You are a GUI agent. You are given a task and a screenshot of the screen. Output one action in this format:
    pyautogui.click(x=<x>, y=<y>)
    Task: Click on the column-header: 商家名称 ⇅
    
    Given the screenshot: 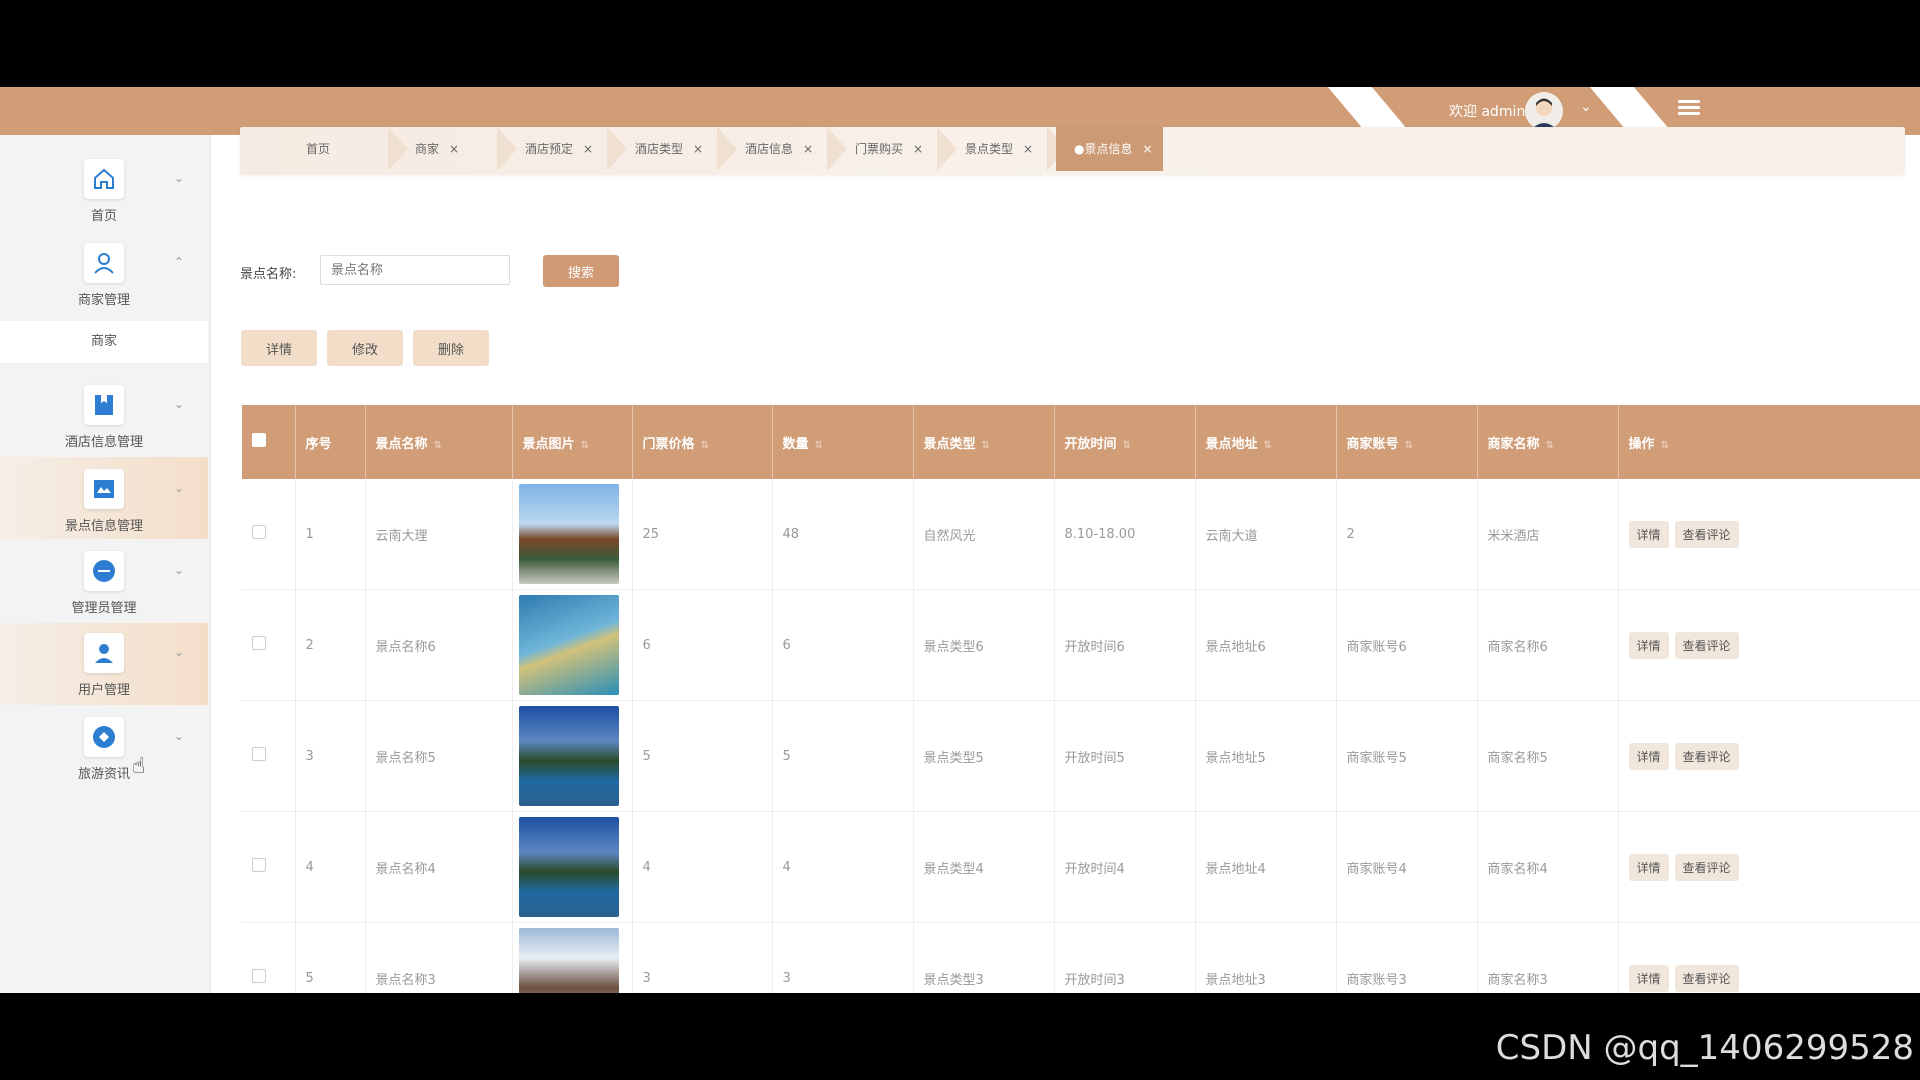 What is the action you would take?
    pyautogui.click(x=1548, y=442)
    